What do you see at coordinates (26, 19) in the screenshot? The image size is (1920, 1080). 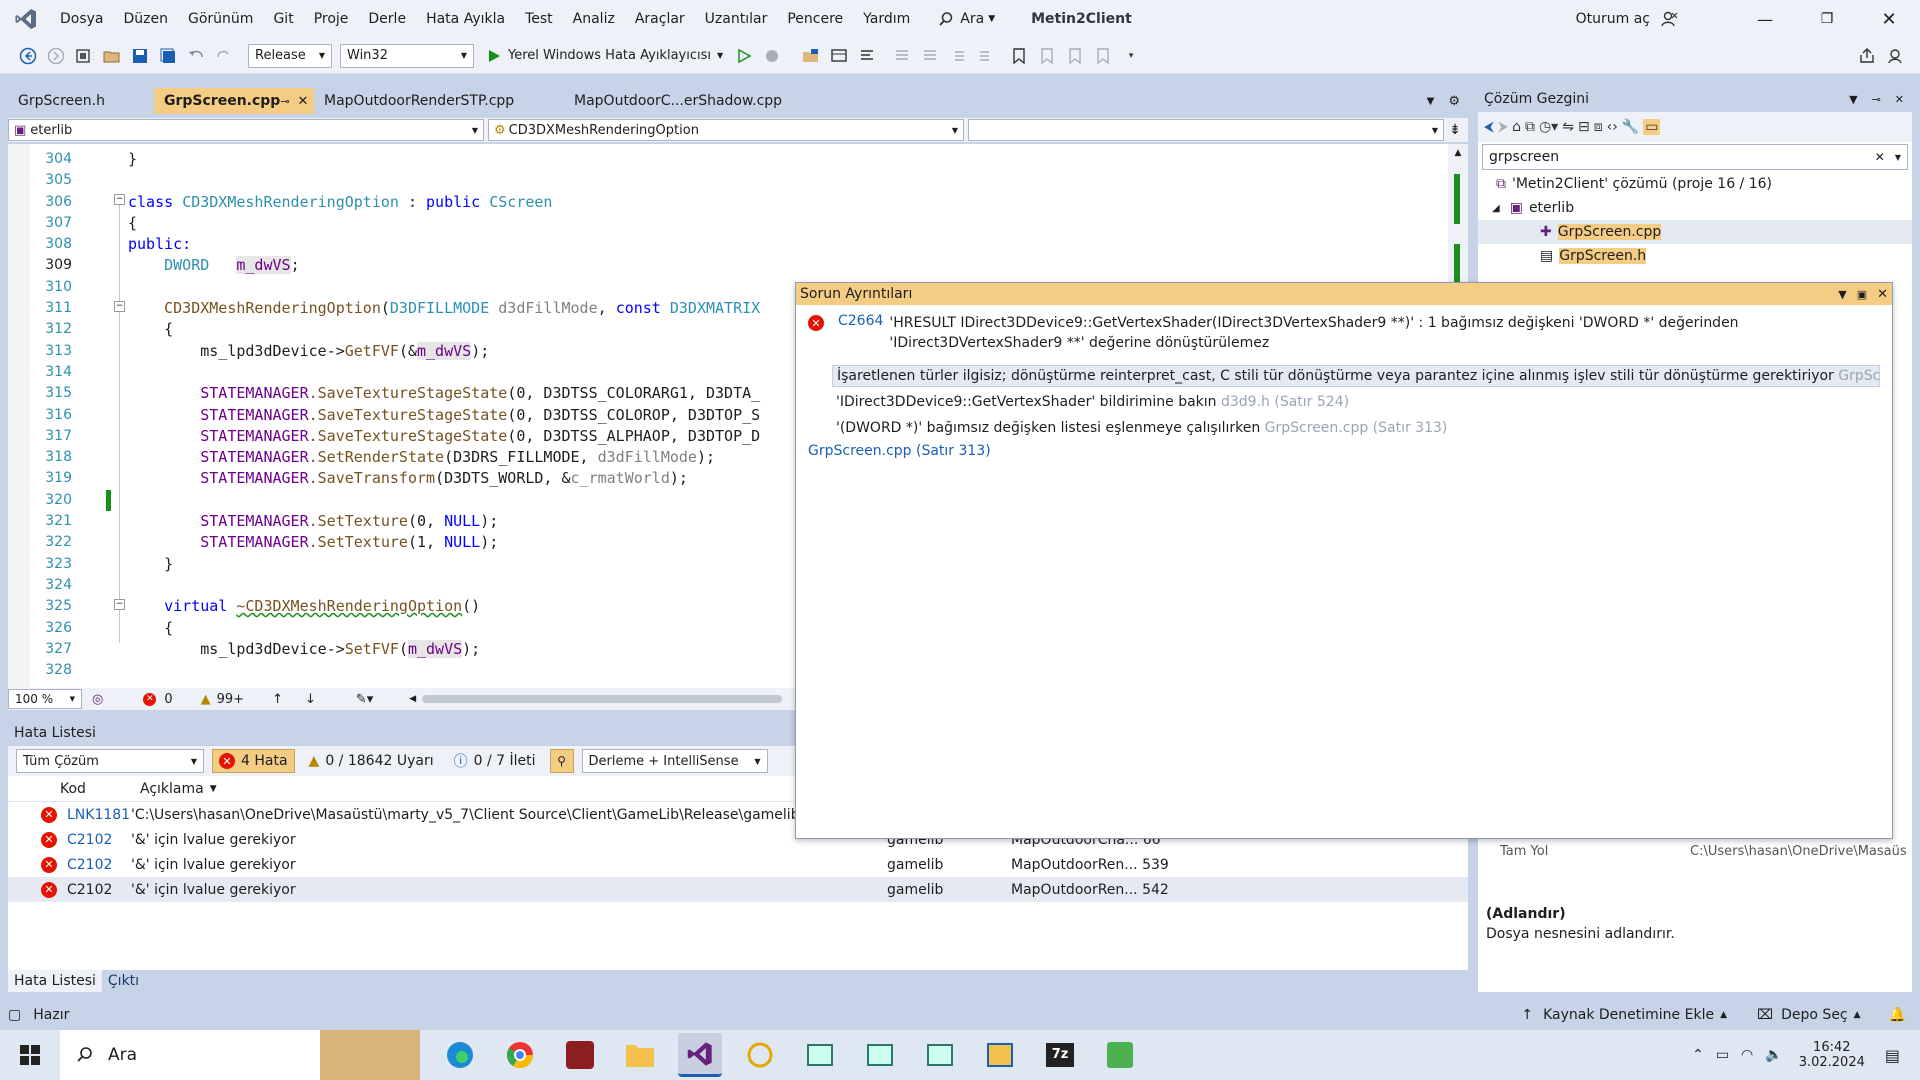 I see `vs-logo-icon` at bounding box center [26, 19].